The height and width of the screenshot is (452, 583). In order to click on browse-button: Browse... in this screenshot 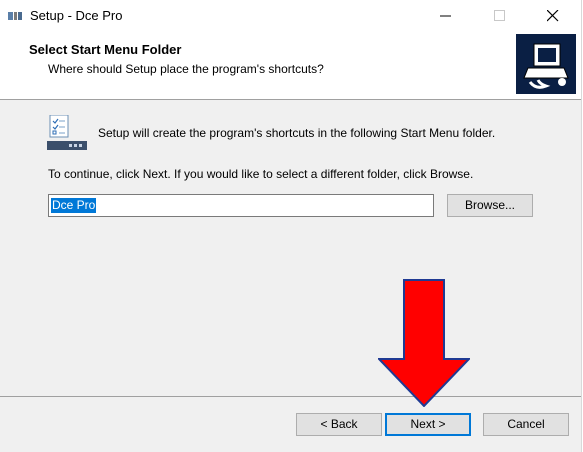, I will do `click(490, 205)`.